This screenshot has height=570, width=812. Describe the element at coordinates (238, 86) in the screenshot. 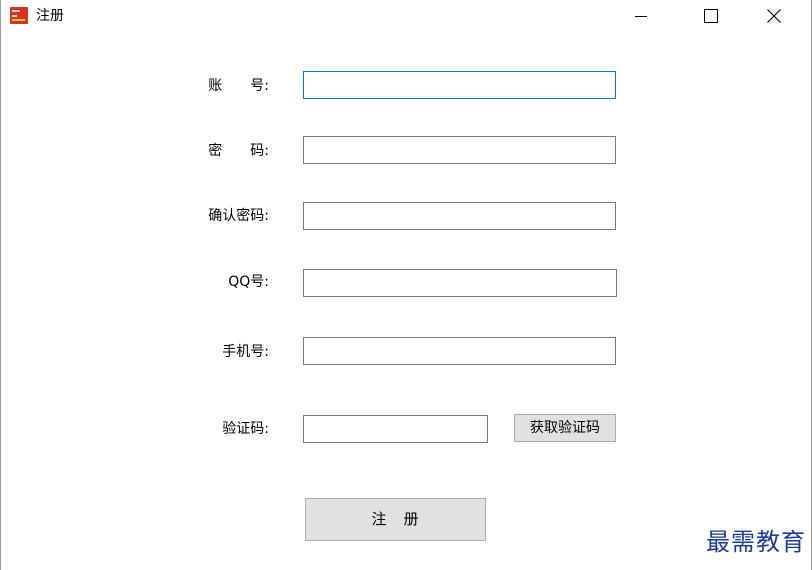

I see `account-label: 账 号:` at that location.